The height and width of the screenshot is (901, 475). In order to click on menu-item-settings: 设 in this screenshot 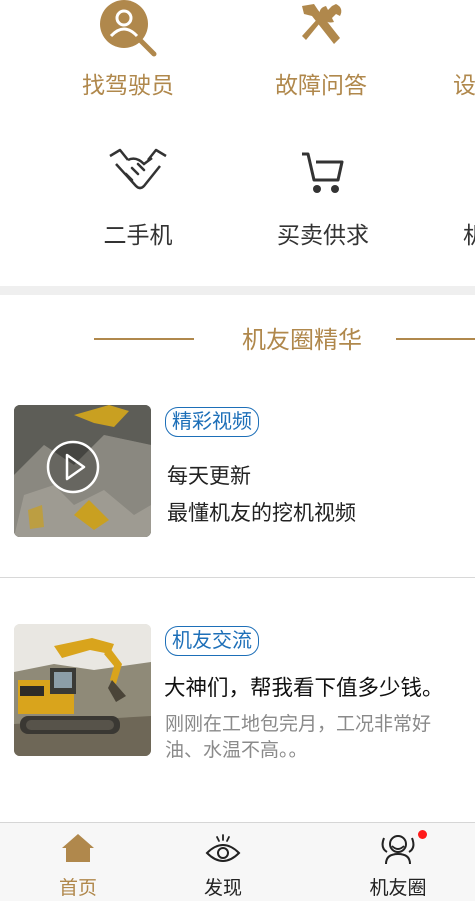, I will do `click(464, 55)`.